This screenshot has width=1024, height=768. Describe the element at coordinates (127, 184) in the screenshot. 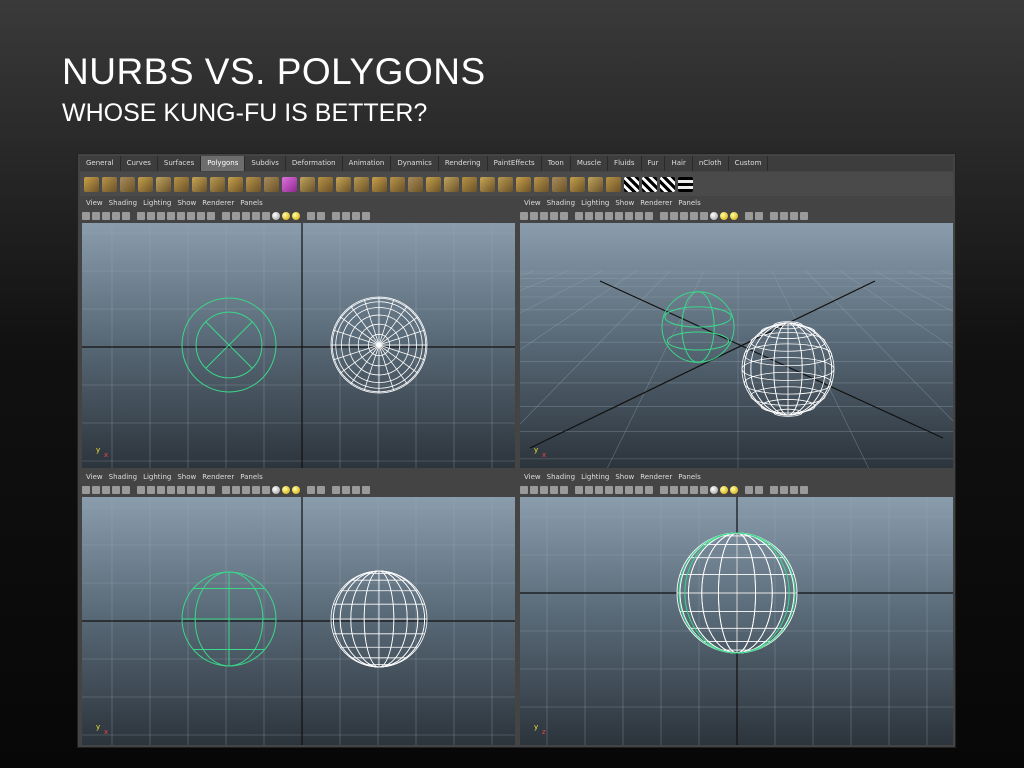

I see `poly-cylinder-icon` at that location.